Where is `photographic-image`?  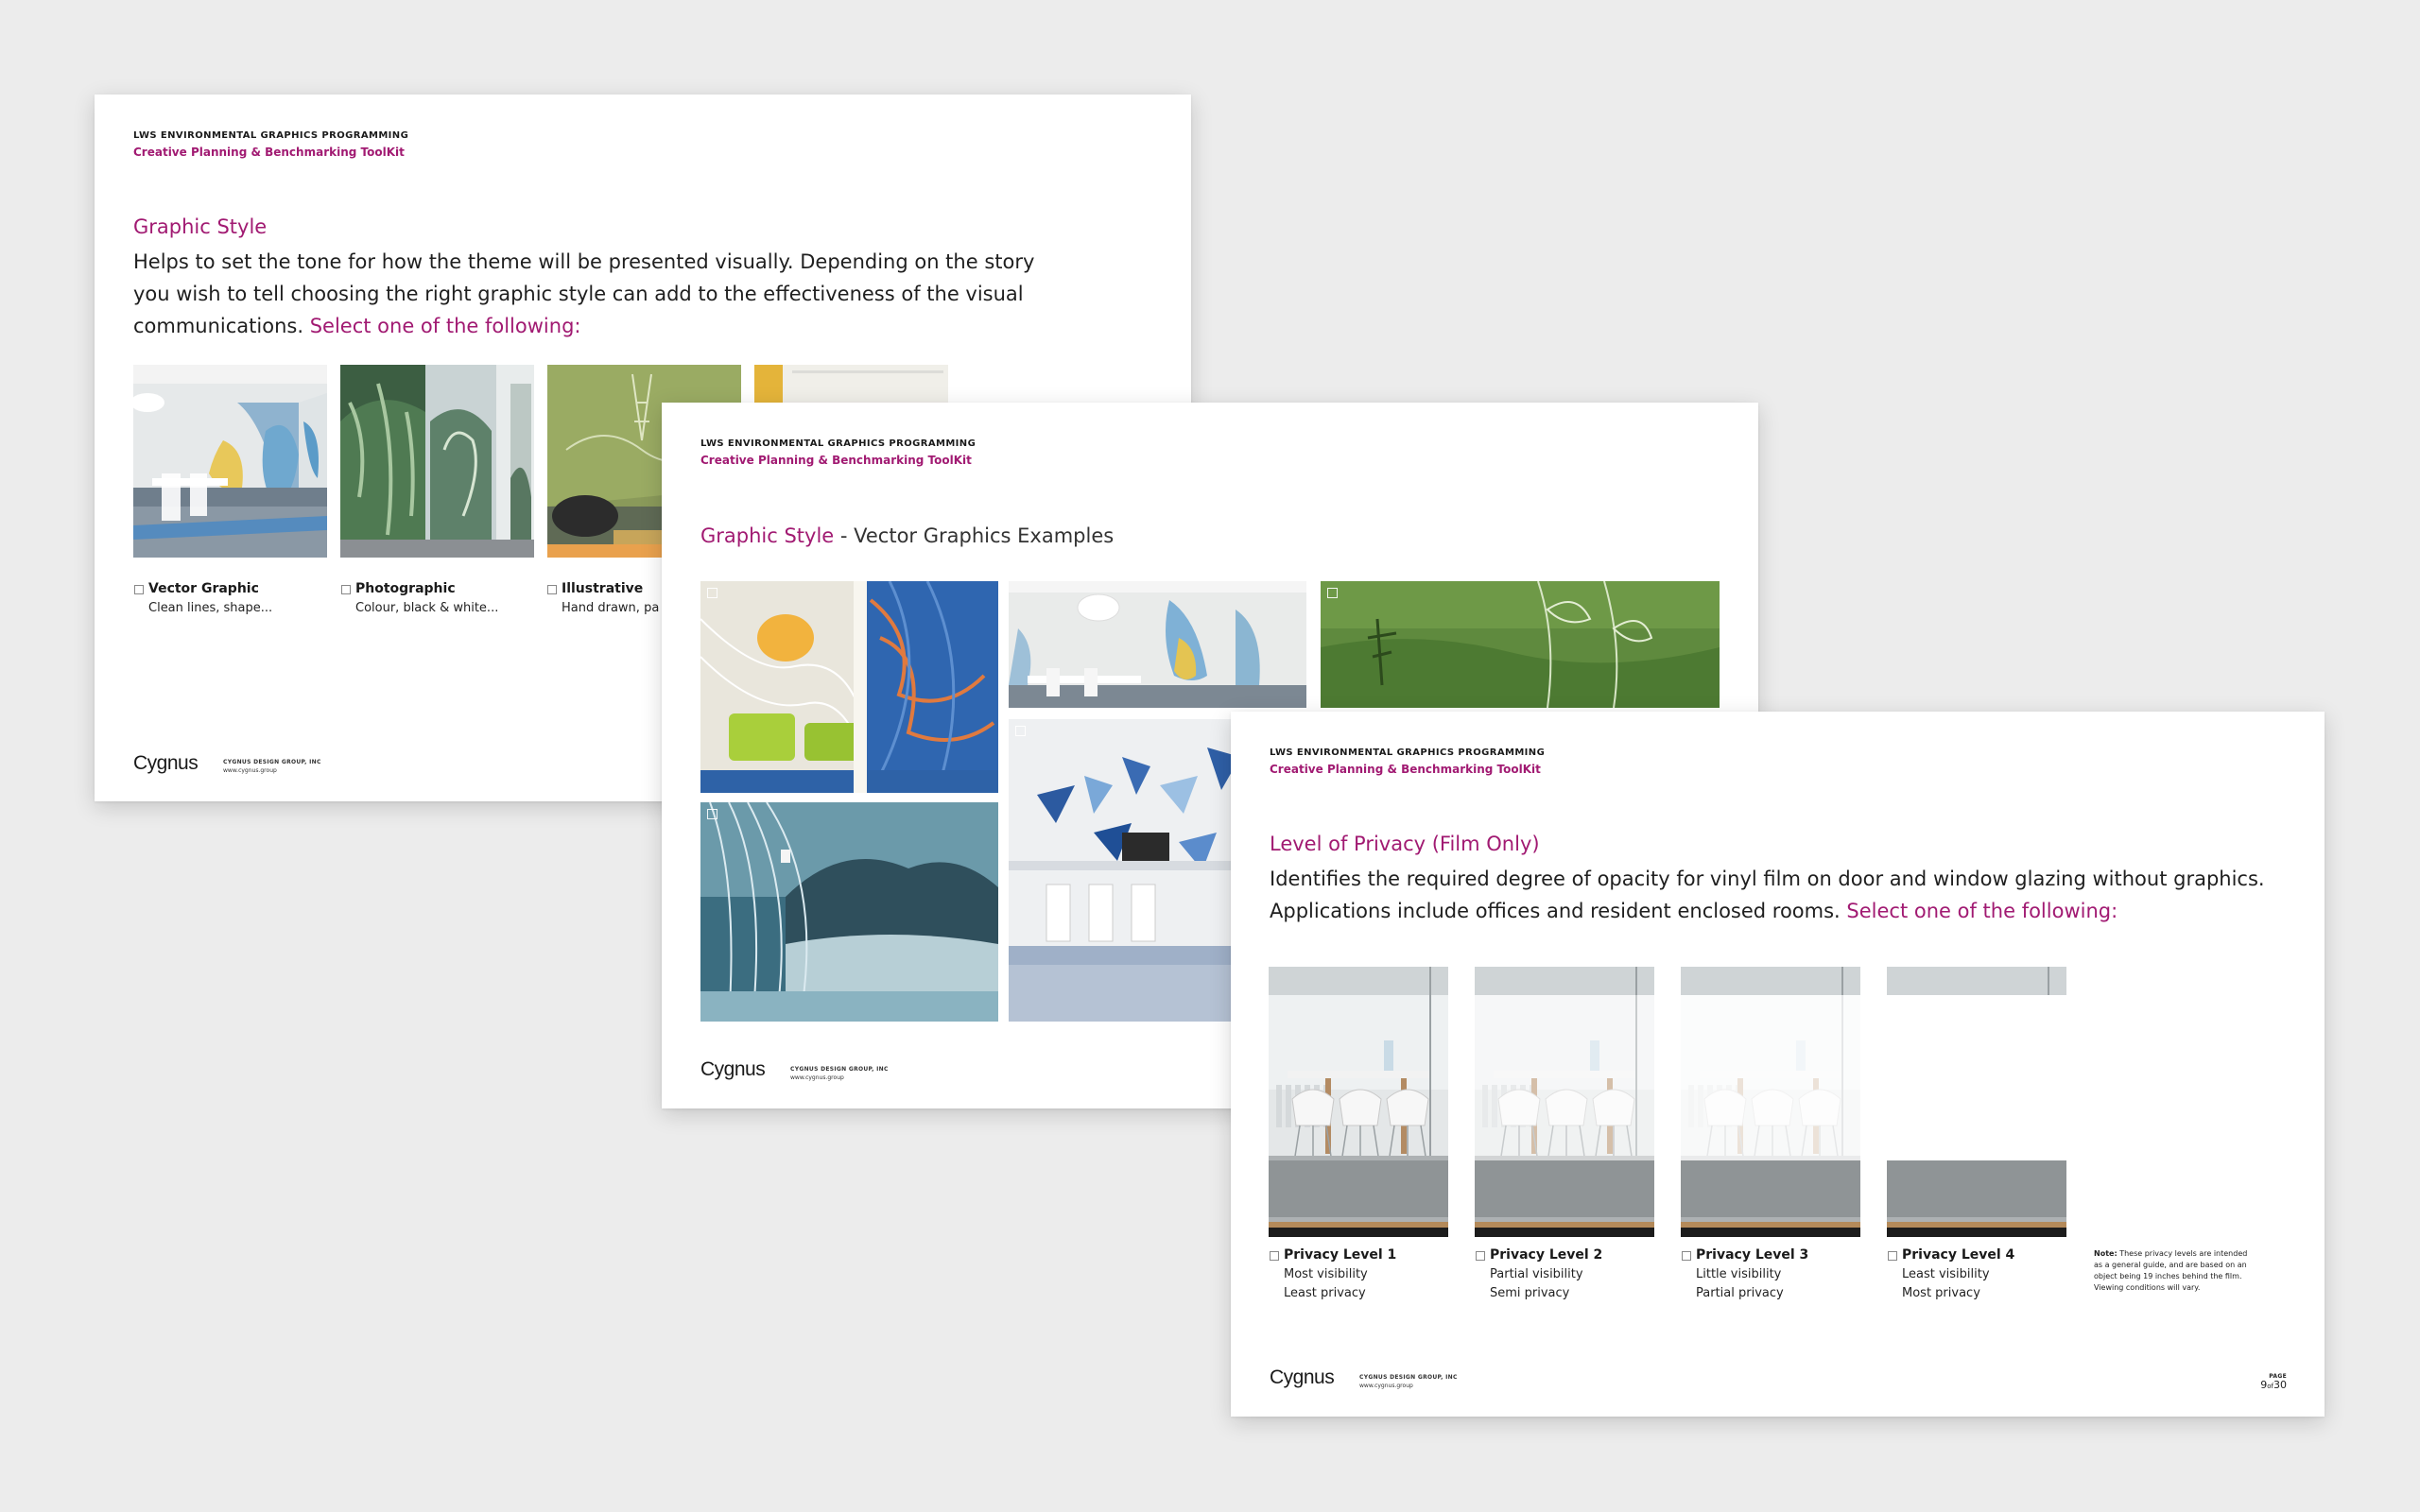 photographic-image is located at coordinates (437, 461).